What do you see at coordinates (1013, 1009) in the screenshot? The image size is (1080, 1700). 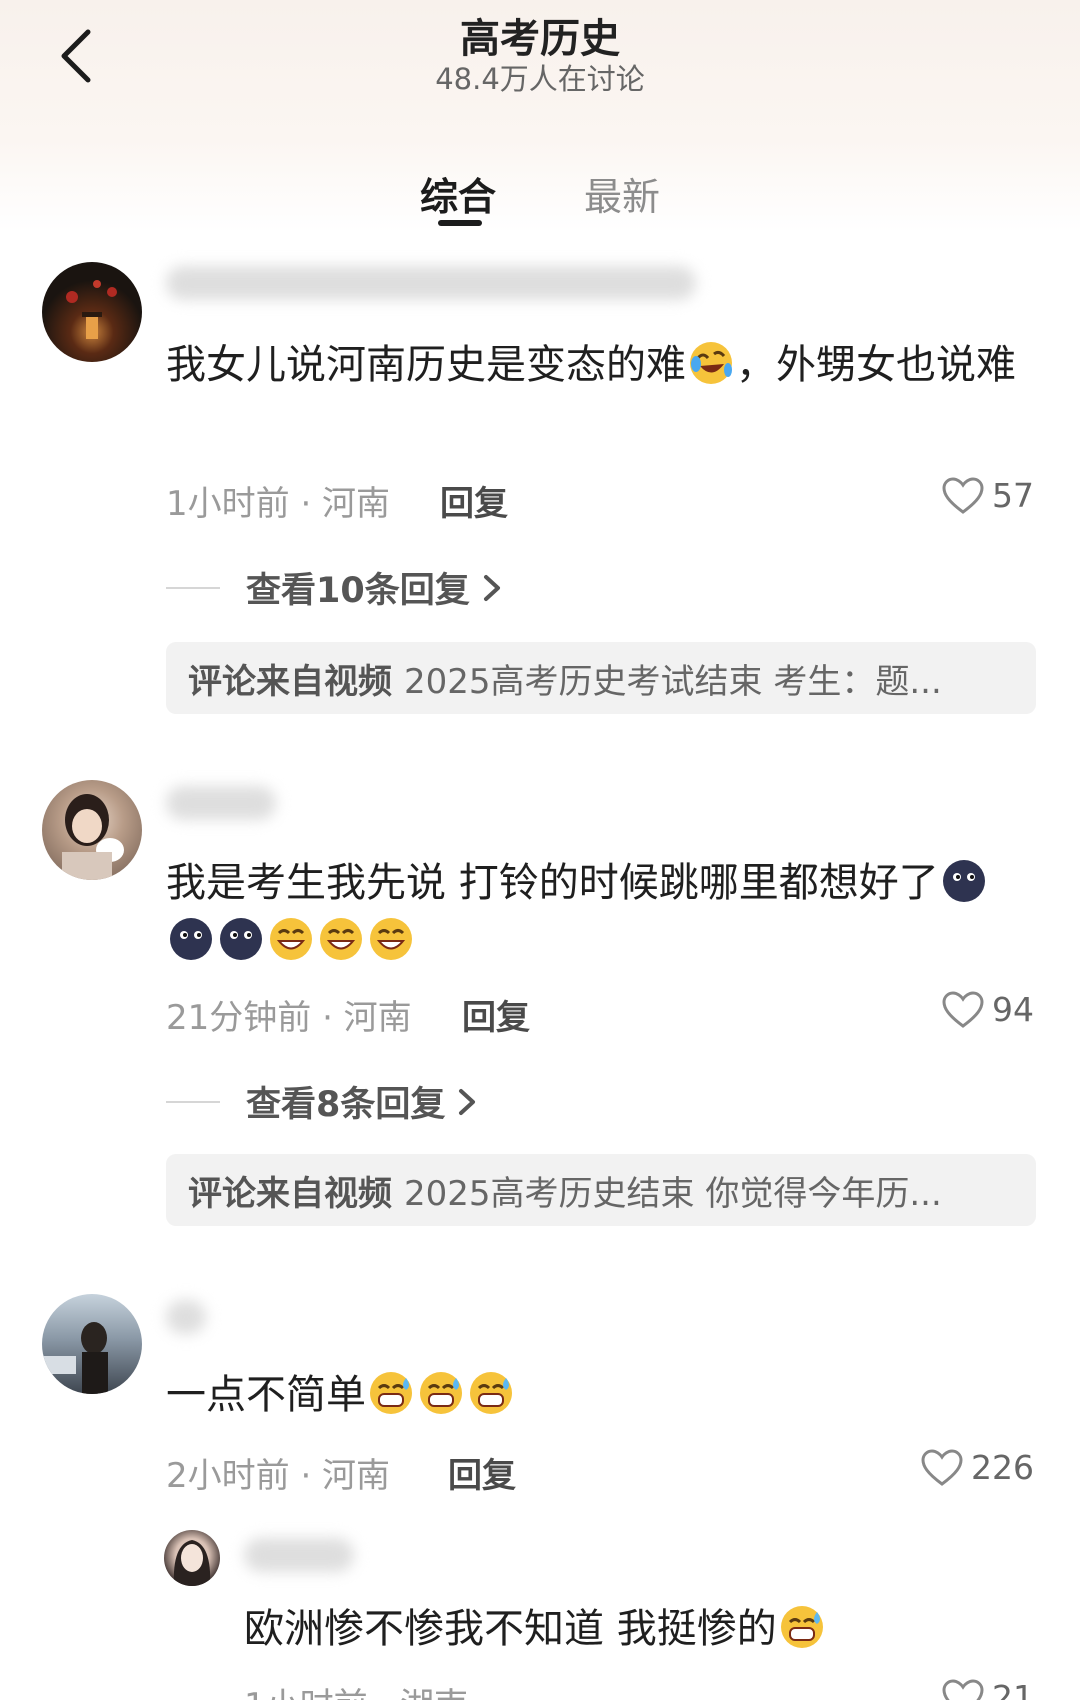 I see `like-count: 94` at bounding box center [1013, 1009].